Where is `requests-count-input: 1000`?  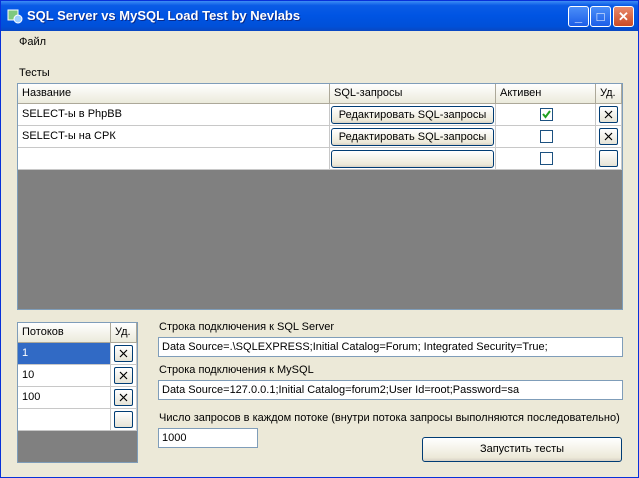
requests-count-input: 1000 is located at coordinates (208, 438).